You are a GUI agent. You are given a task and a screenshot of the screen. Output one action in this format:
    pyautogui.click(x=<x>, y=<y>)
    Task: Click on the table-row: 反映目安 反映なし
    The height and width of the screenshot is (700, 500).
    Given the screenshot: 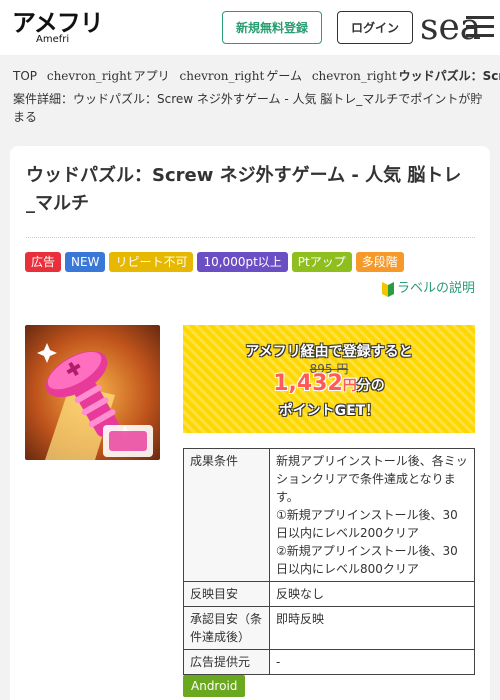 What is the action you would take?
    pyautogui.click(x=329, y=594)
    